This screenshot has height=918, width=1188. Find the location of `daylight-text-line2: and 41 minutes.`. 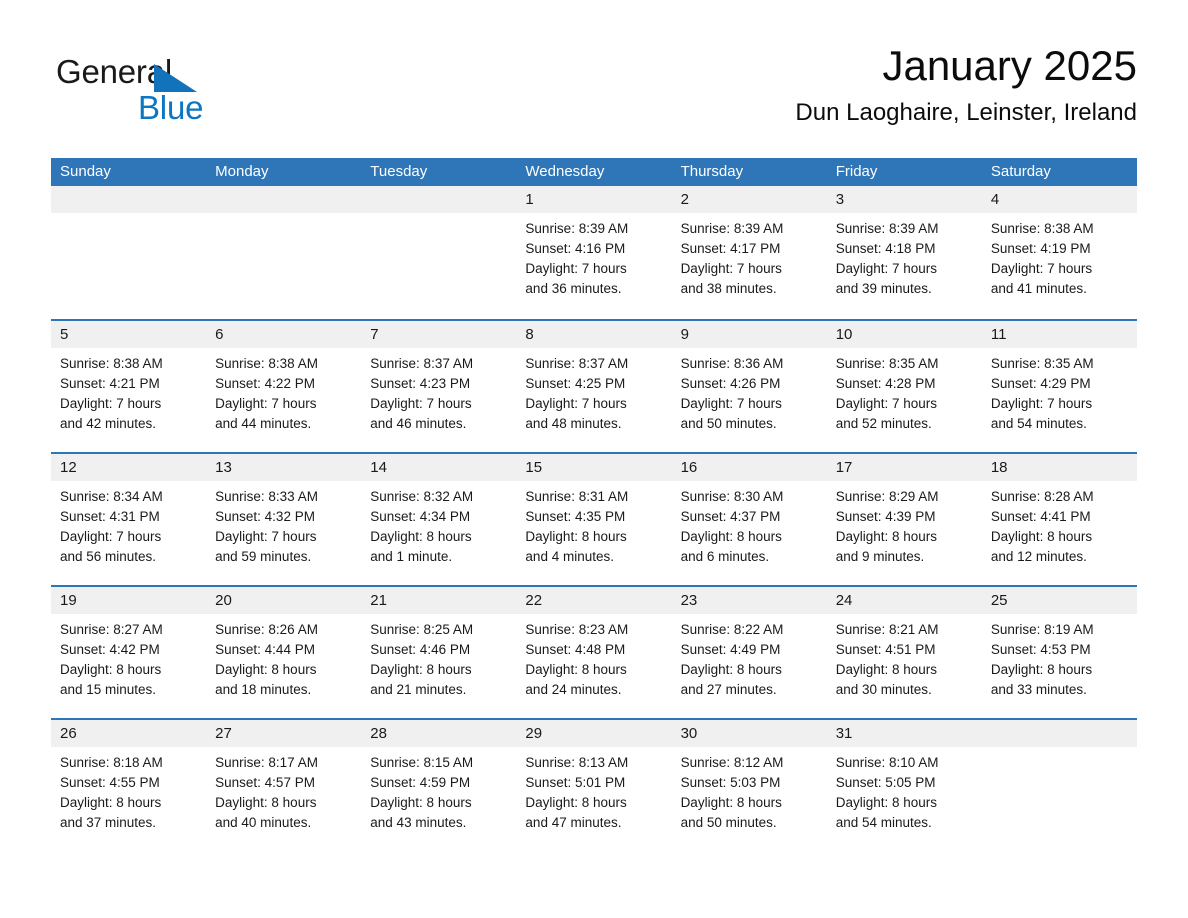

daylight-text-line2: and 41 minutes. is located at coordinates (1038, 288).